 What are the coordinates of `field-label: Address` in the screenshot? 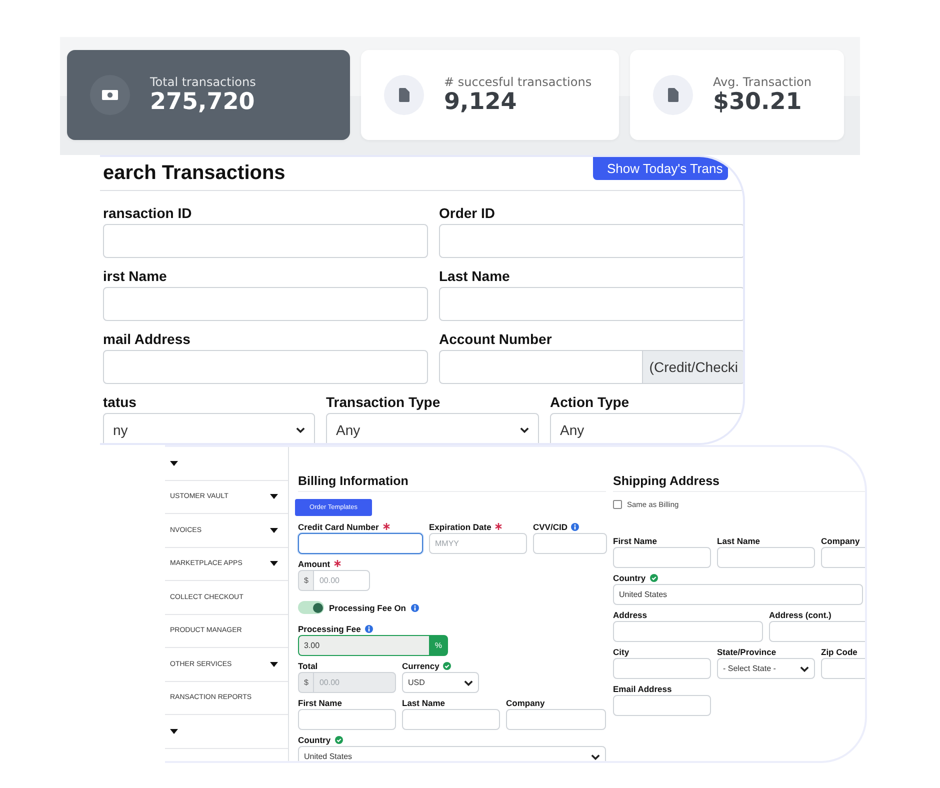 It's located at (630, 615).